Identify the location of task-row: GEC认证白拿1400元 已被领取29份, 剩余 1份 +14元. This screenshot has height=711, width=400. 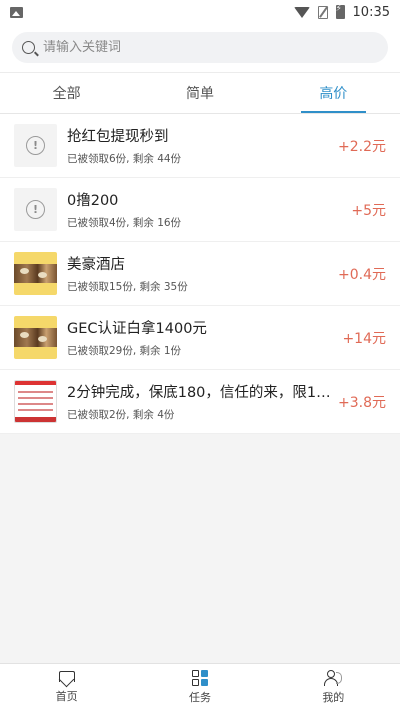
(200, 338).